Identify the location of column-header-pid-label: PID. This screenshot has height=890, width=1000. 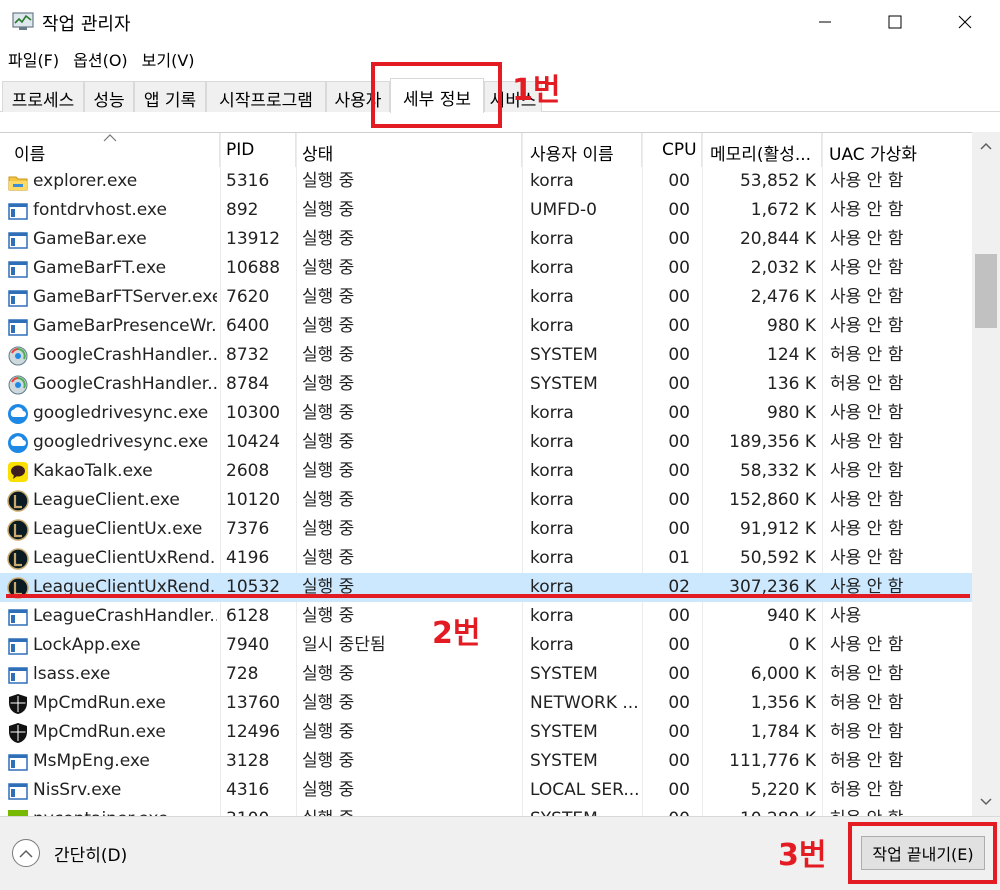
(240, 150).